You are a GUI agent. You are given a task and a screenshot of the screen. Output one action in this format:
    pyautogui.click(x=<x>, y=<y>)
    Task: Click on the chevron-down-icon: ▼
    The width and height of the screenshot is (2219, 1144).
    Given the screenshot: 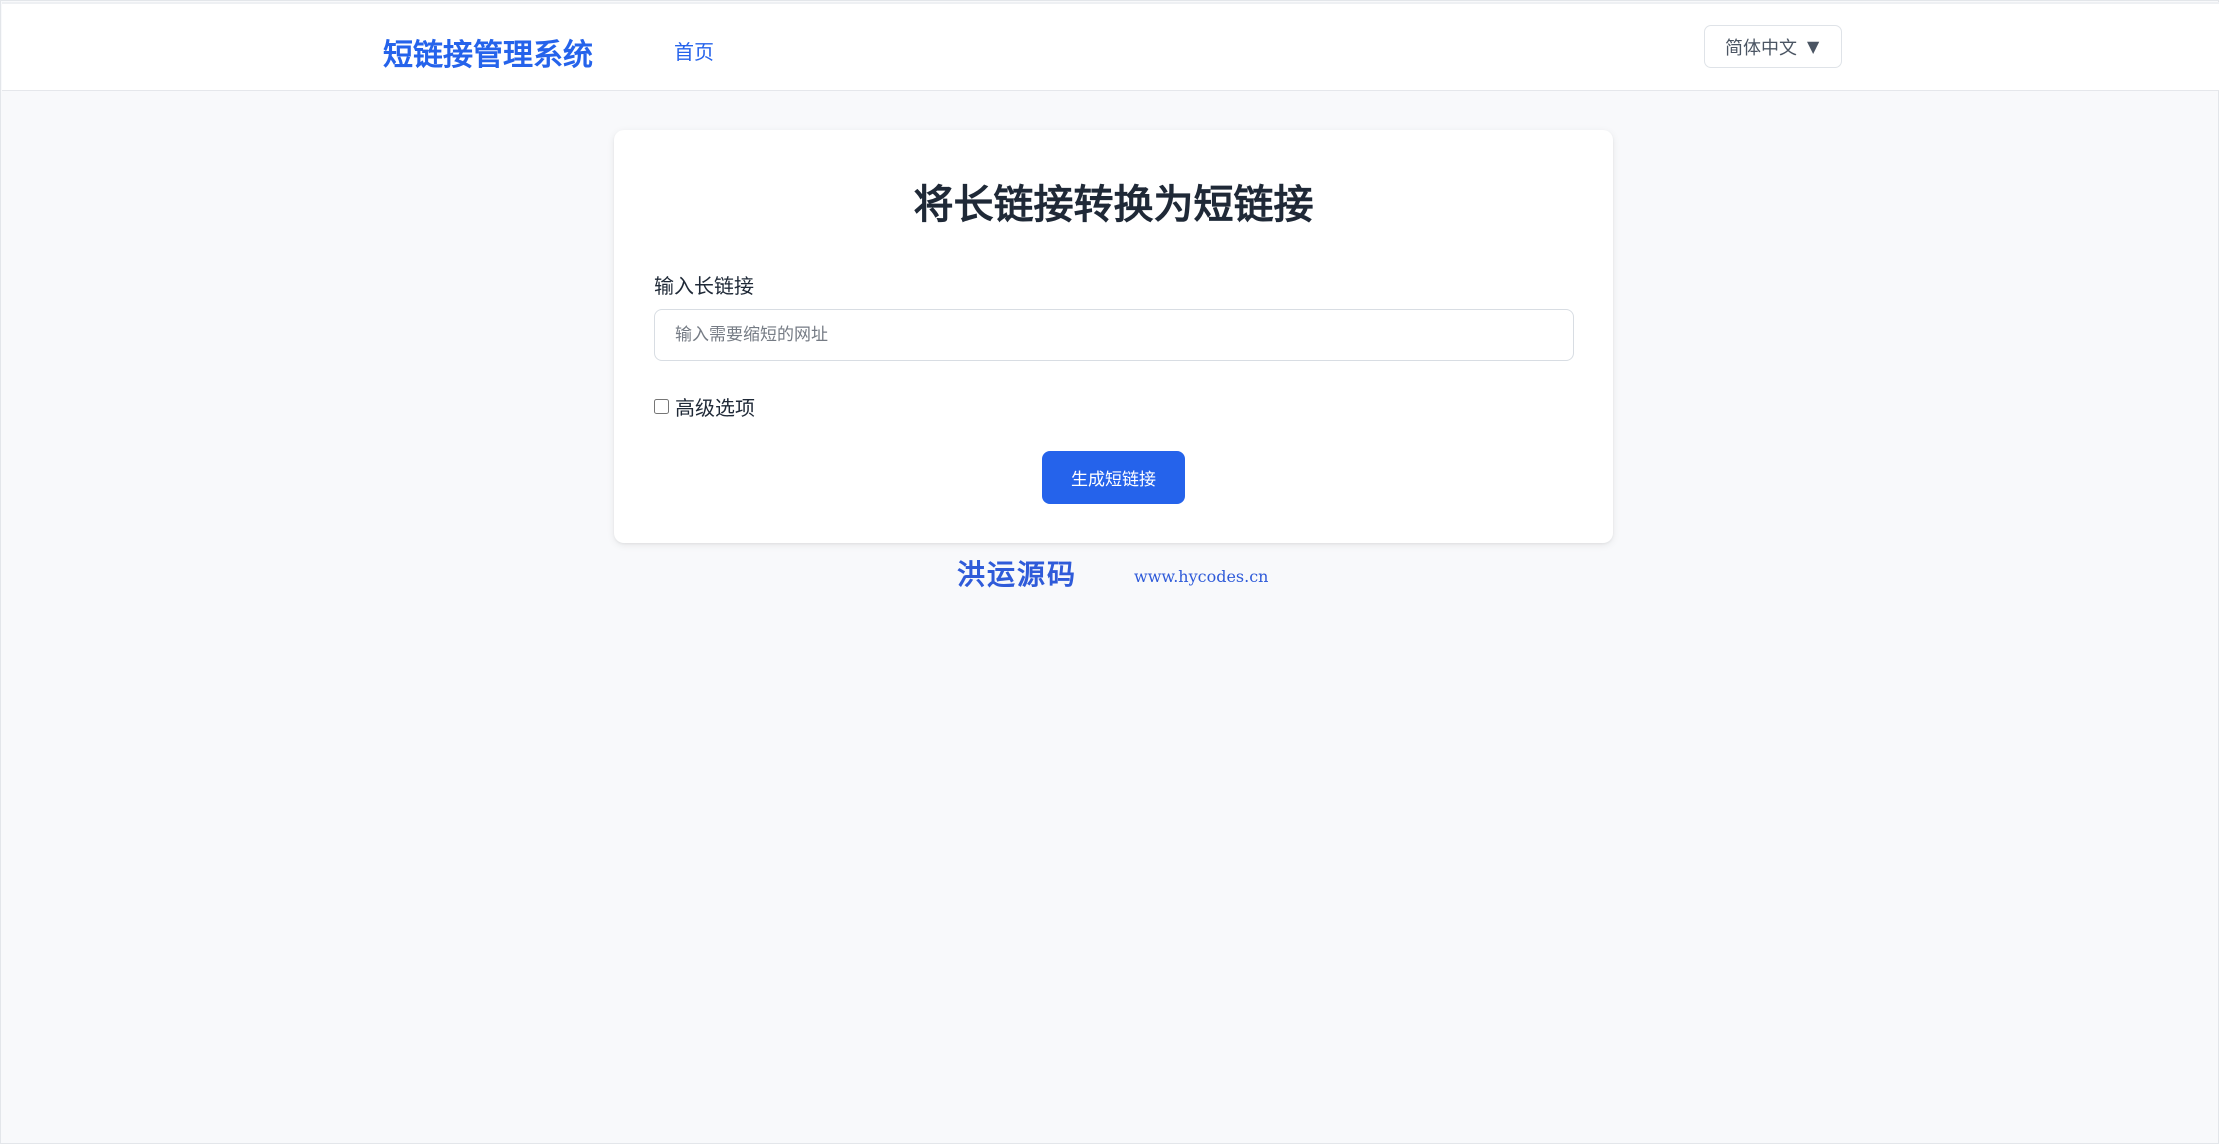 What is the action you would take?
    pyautogui.click(x=1813, y=46)
    